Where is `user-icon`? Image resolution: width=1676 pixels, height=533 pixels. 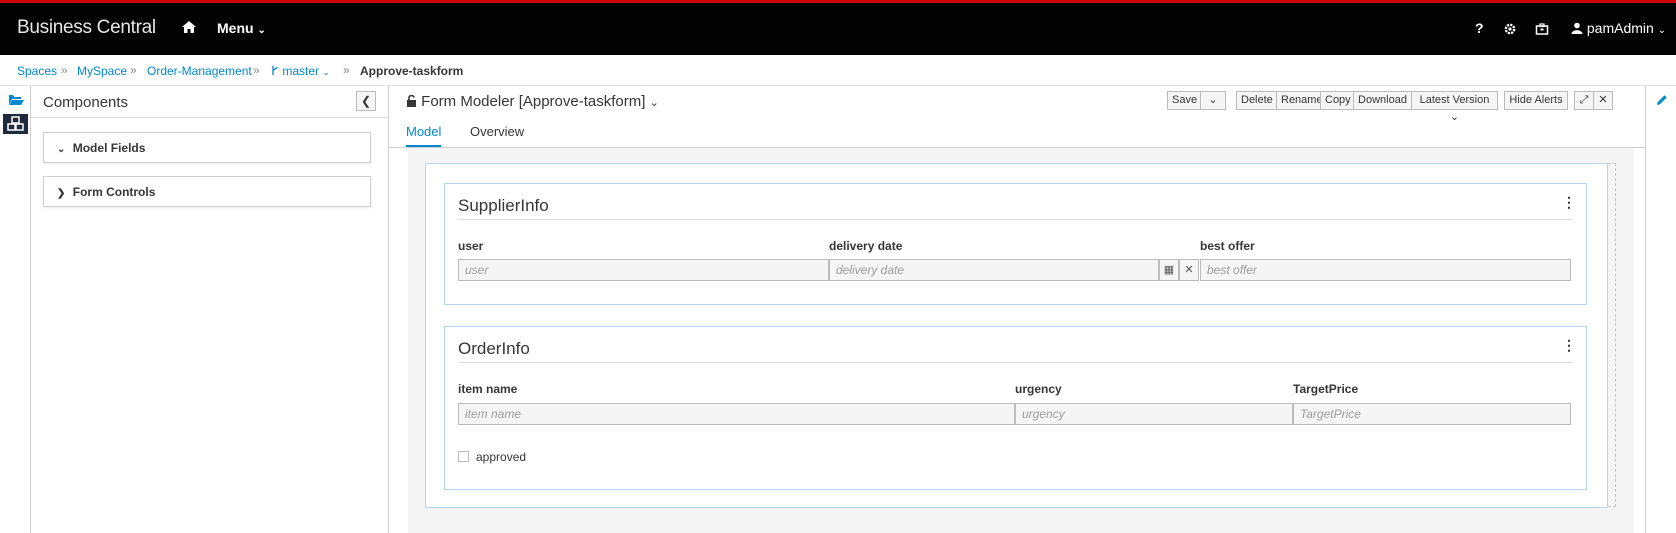
user-icon is located at coordinates (1577, 28).